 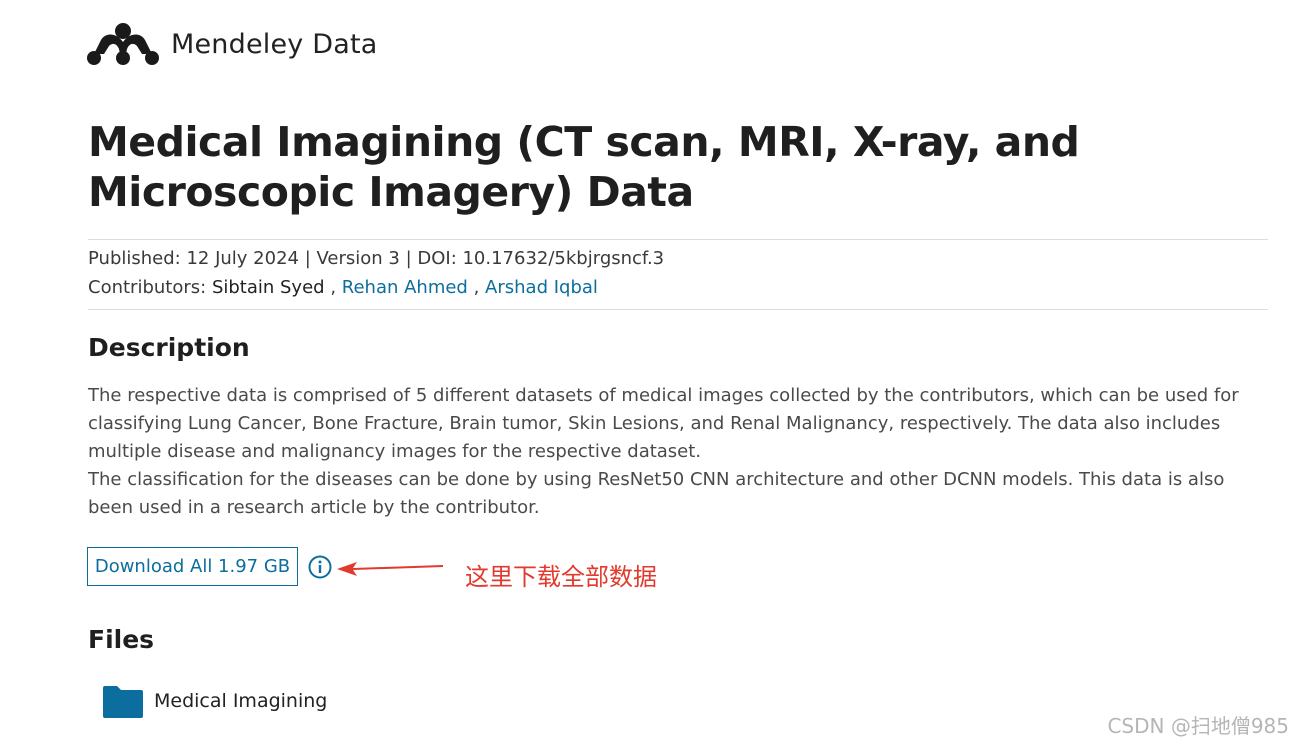 I want to click on description-heading: Description, so click(x=169, y=347).